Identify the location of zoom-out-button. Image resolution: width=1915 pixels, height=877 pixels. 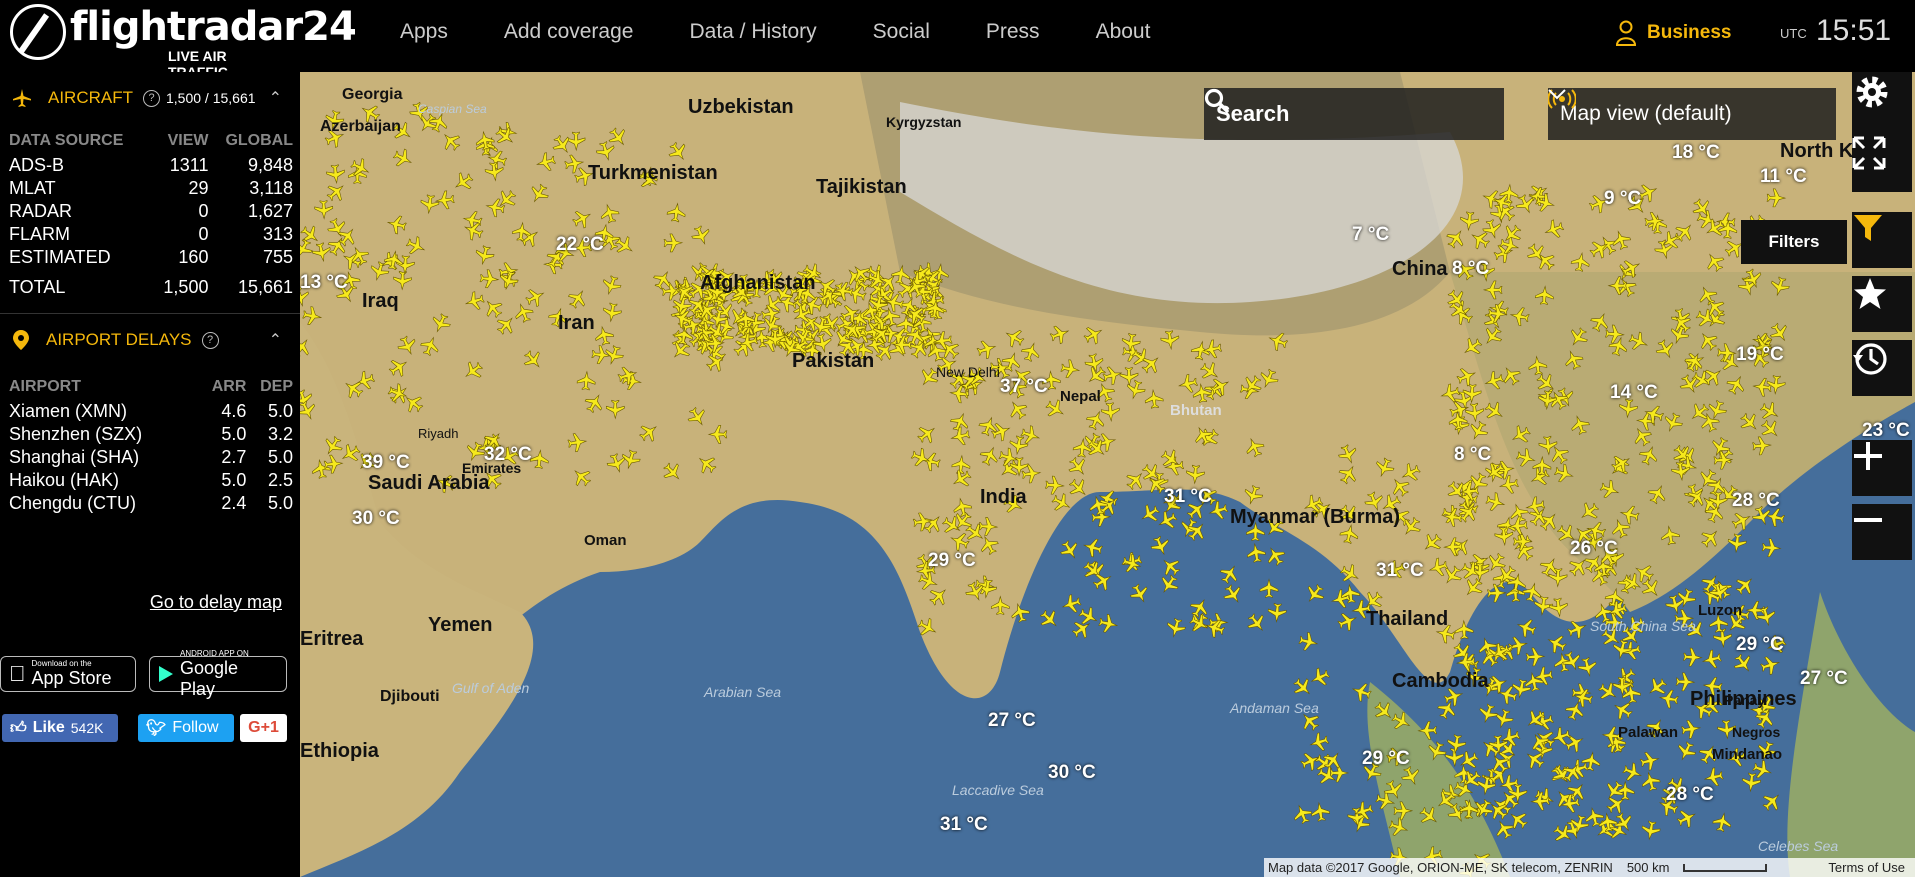
(1882, 532).